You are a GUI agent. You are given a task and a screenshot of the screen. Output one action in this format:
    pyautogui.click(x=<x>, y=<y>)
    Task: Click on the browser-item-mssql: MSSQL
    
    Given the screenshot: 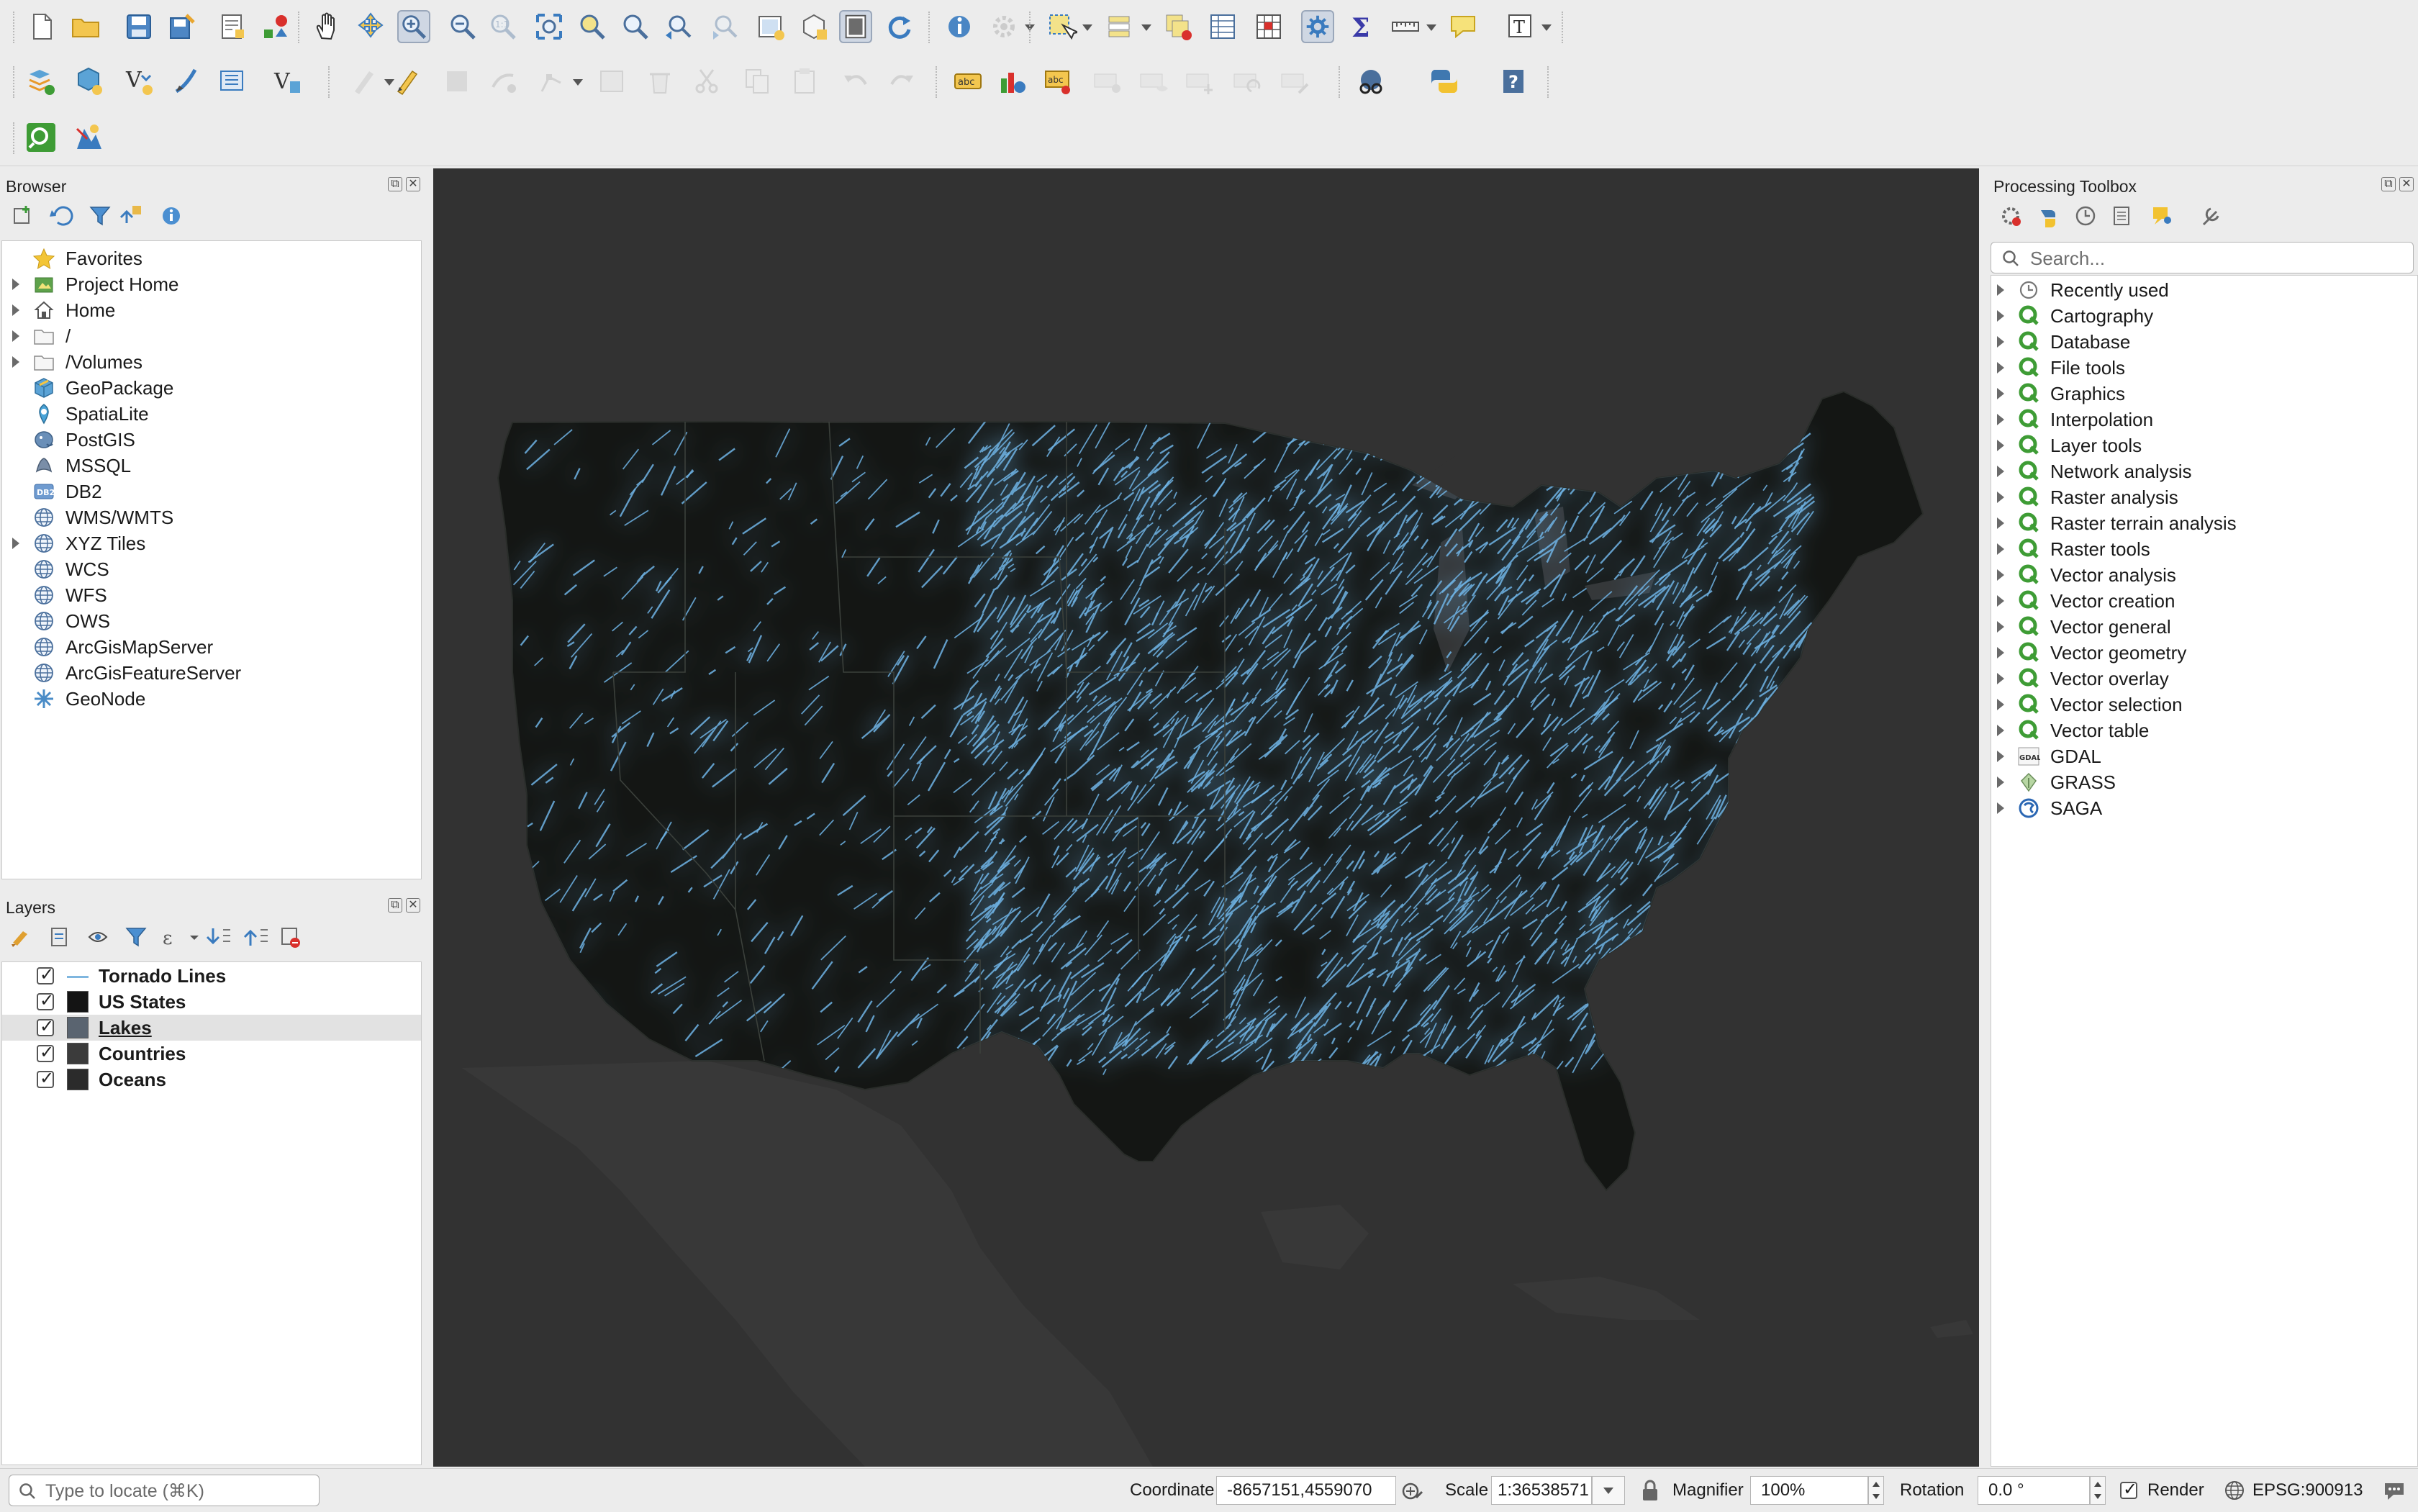 What is the action you would take?
    pyautogui.click(x=211, y=466)
    